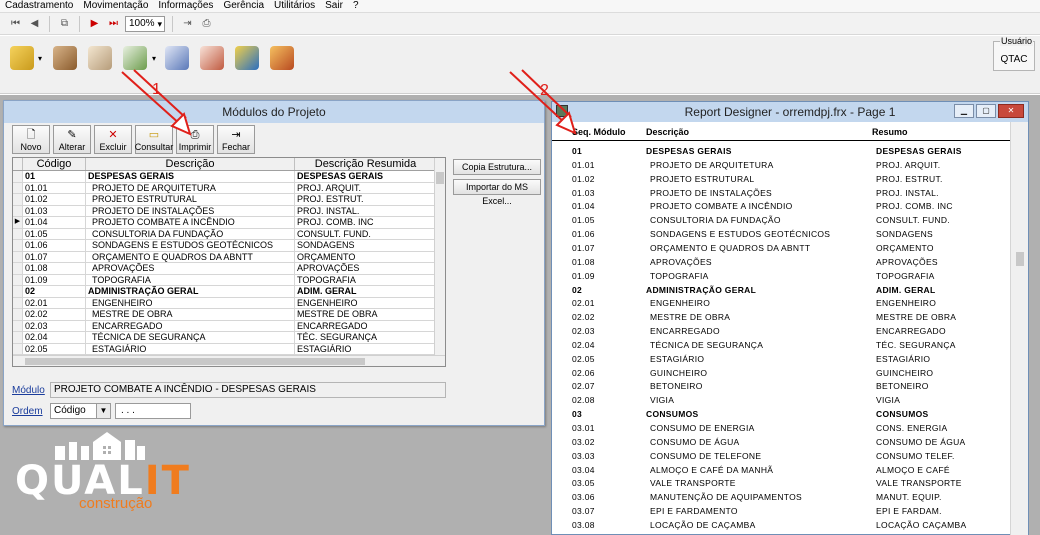 The width and height of the screenshot is (1040, 535). Describe the element at coordinates (781, 264) in the screenshot. I see `report-row: 01.08 APROVAÇÕES APROVAÇÕES` at that location.